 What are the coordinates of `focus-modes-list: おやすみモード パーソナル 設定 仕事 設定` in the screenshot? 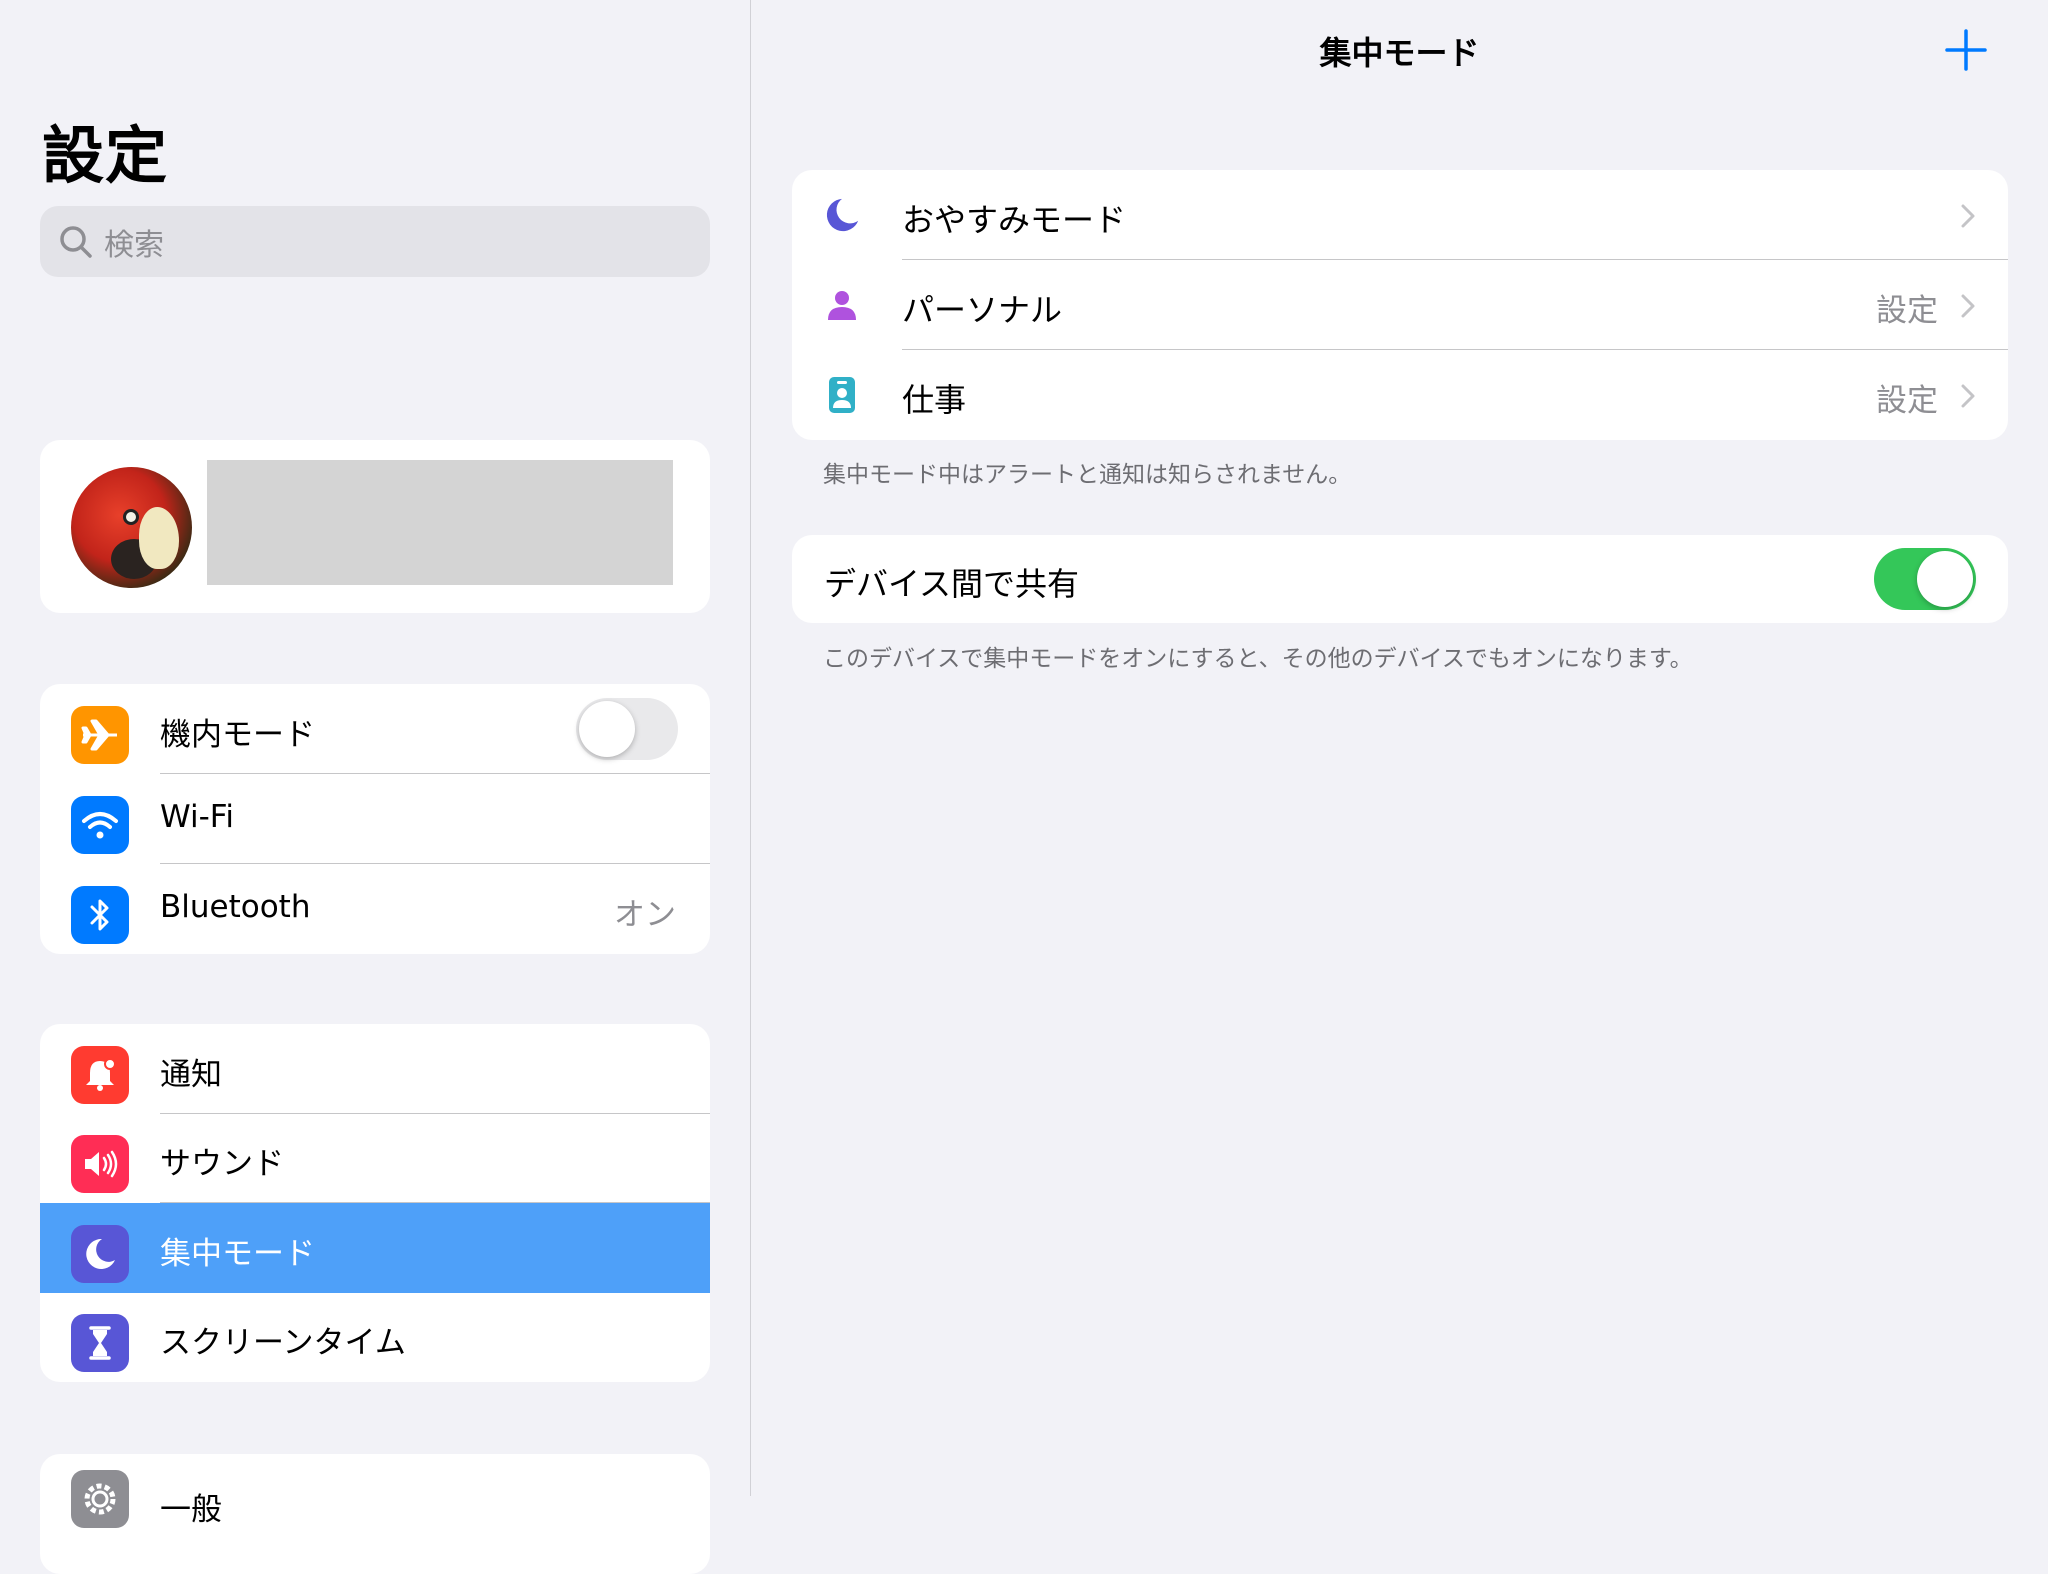 It's located at (1400, 305).